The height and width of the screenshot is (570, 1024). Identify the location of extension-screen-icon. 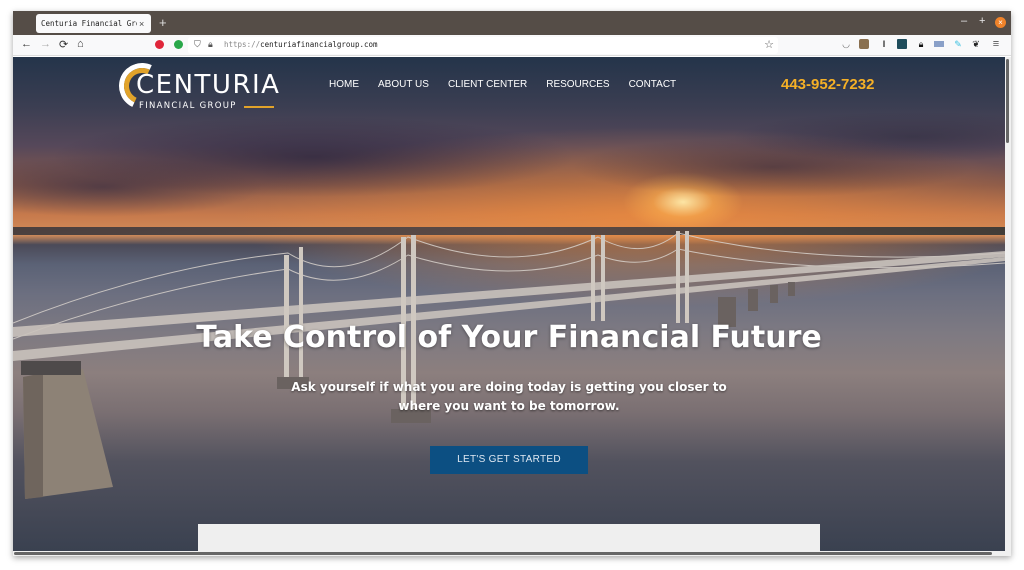
(939, 44).